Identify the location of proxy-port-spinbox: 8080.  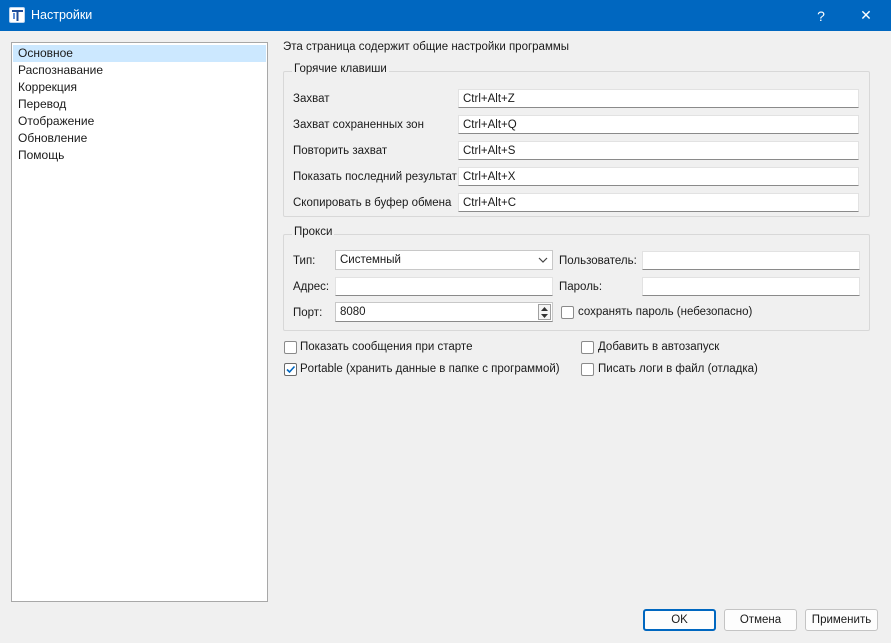
(444, 312).